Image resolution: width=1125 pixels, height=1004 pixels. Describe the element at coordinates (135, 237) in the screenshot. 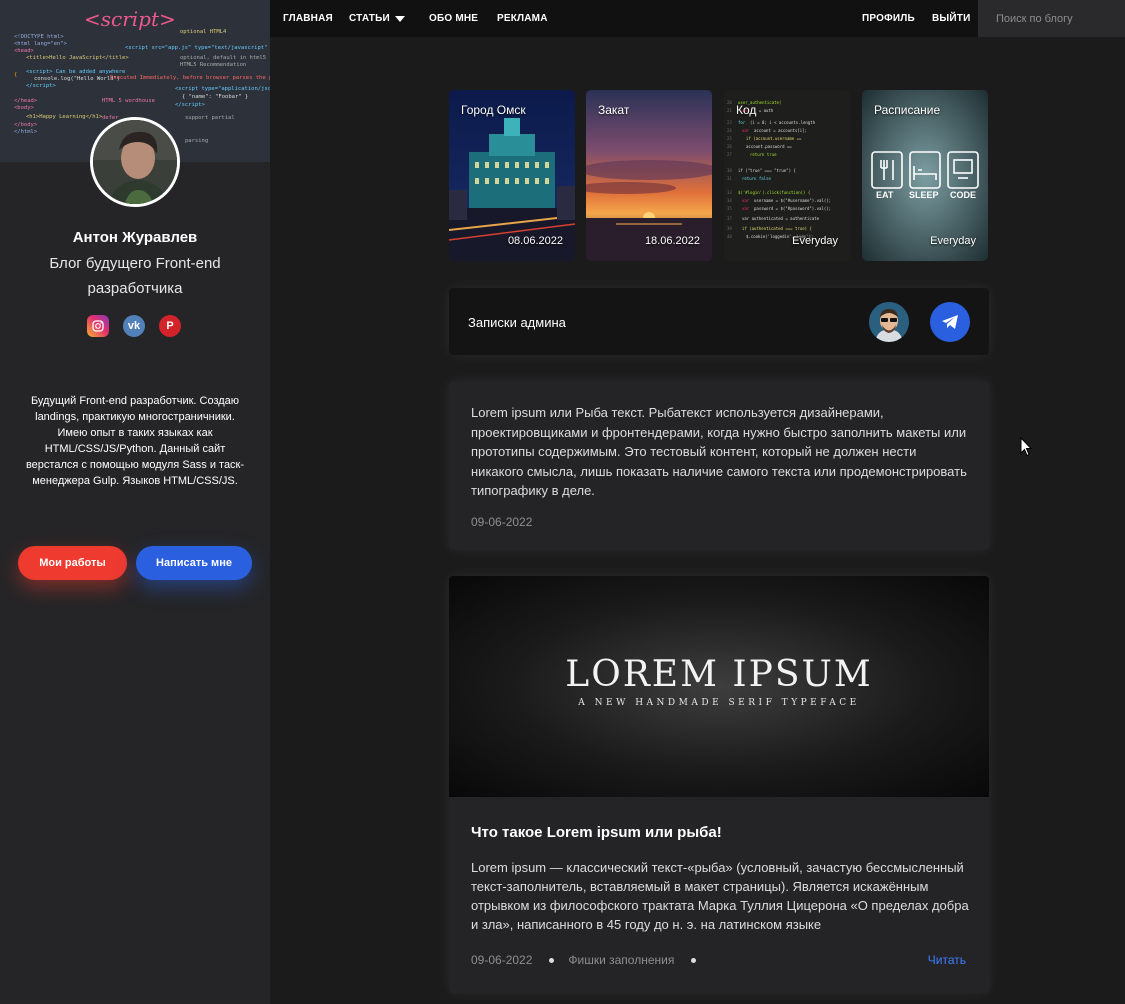

I see `author-name: Антон Журавлев` at that location.